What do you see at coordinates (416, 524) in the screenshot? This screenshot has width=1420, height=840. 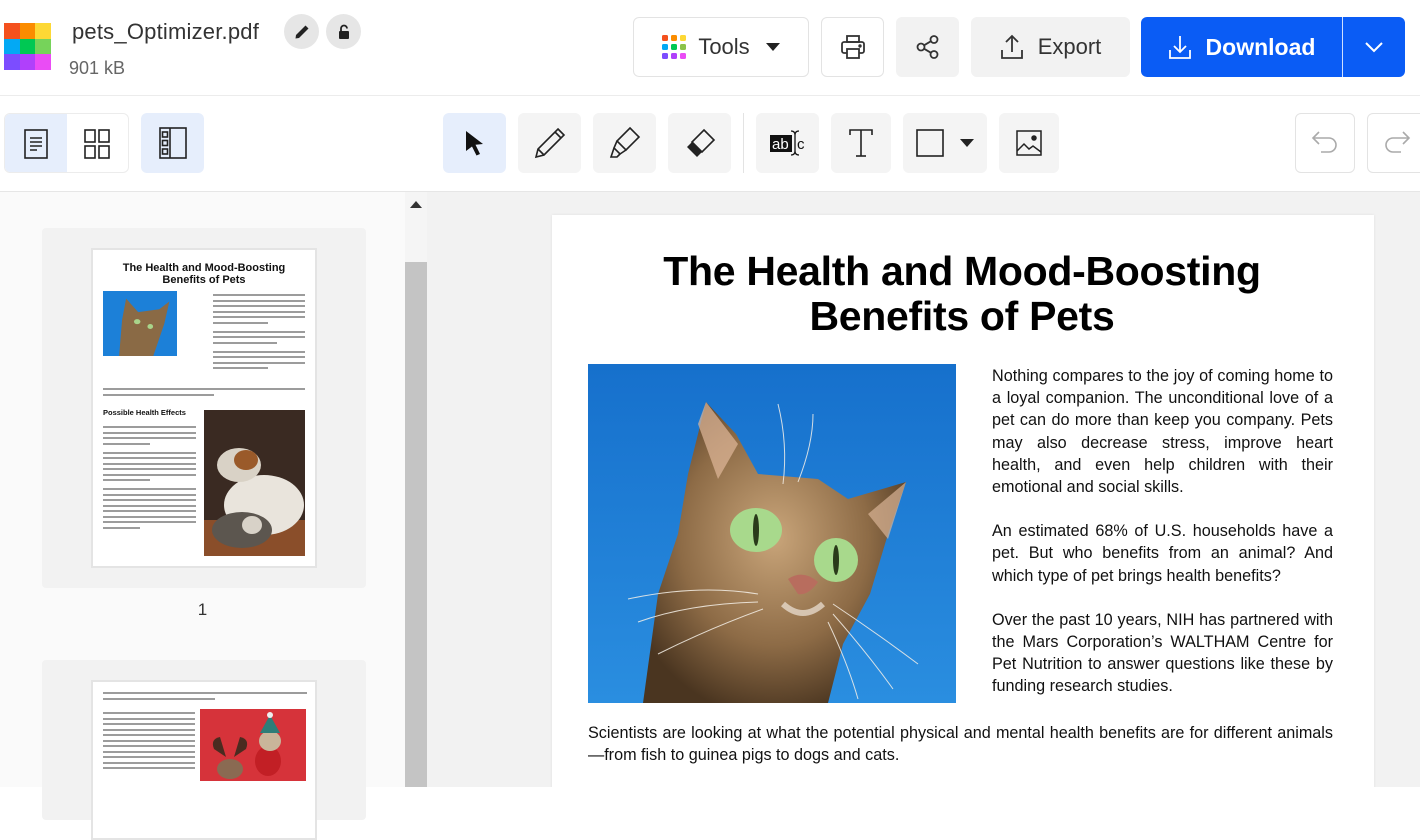 I see `scrollbar-thumb` at bounding box center [416, 524].